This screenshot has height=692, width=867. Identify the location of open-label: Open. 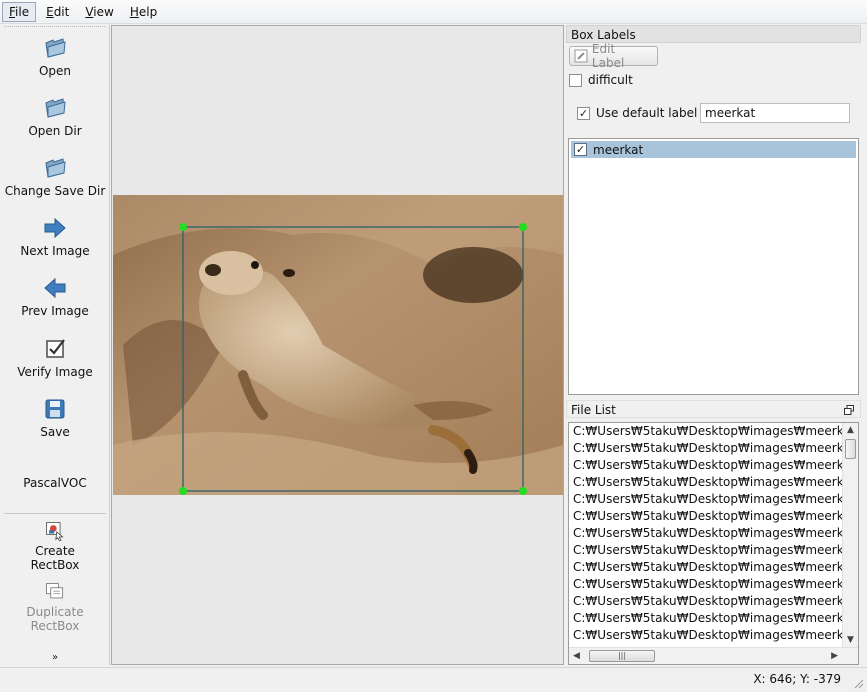
(55, 71).